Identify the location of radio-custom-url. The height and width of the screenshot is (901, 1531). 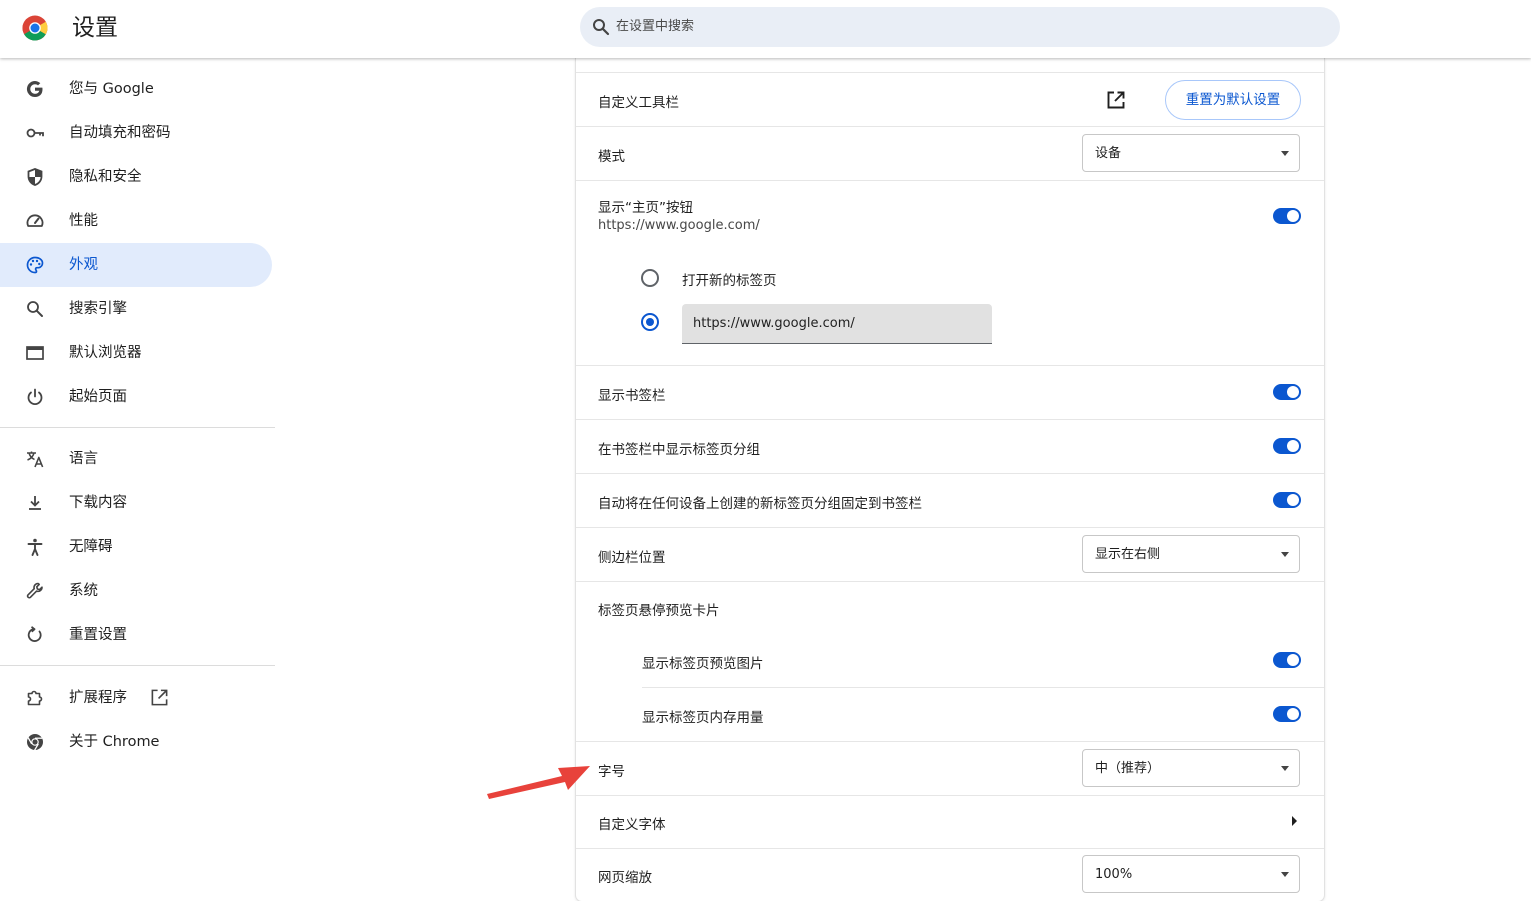
(650, 322).